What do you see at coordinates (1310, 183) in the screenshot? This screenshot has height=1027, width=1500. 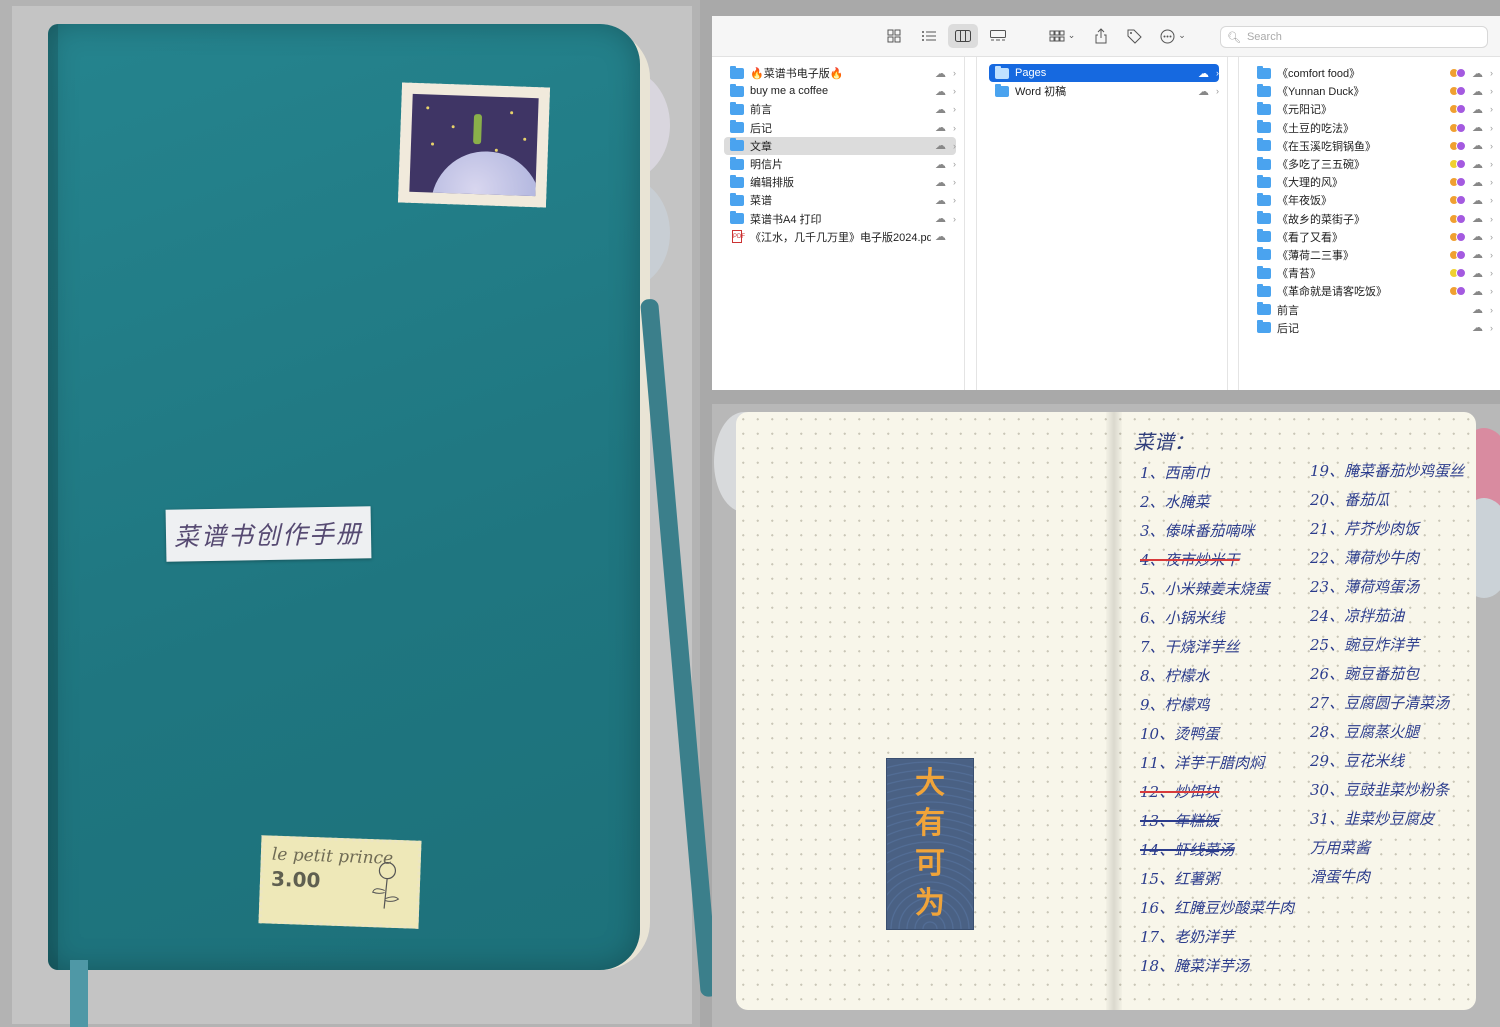 I see `file-name: 《大理的风》` at bounding box center [1310, 183].